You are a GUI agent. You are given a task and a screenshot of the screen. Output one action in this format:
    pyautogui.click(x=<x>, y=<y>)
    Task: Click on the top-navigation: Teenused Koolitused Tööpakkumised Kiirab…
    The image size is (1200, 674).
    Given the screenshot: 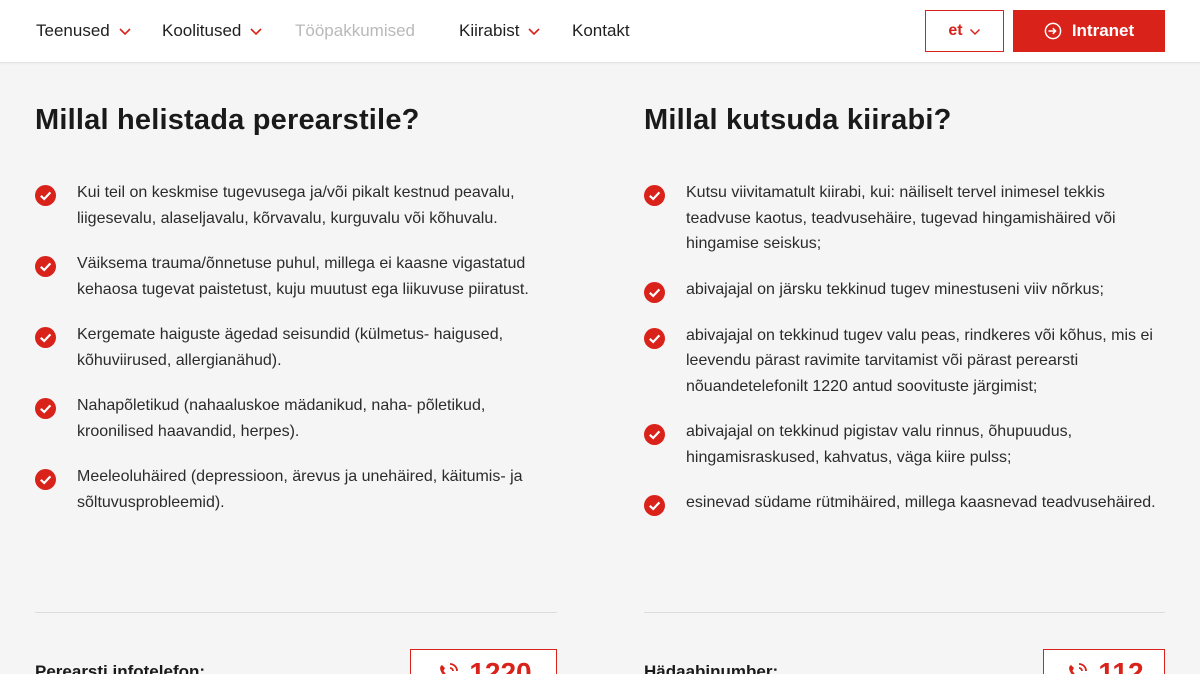 What is the action you would take?
    pyautogui.click(x=600, y=31)
    